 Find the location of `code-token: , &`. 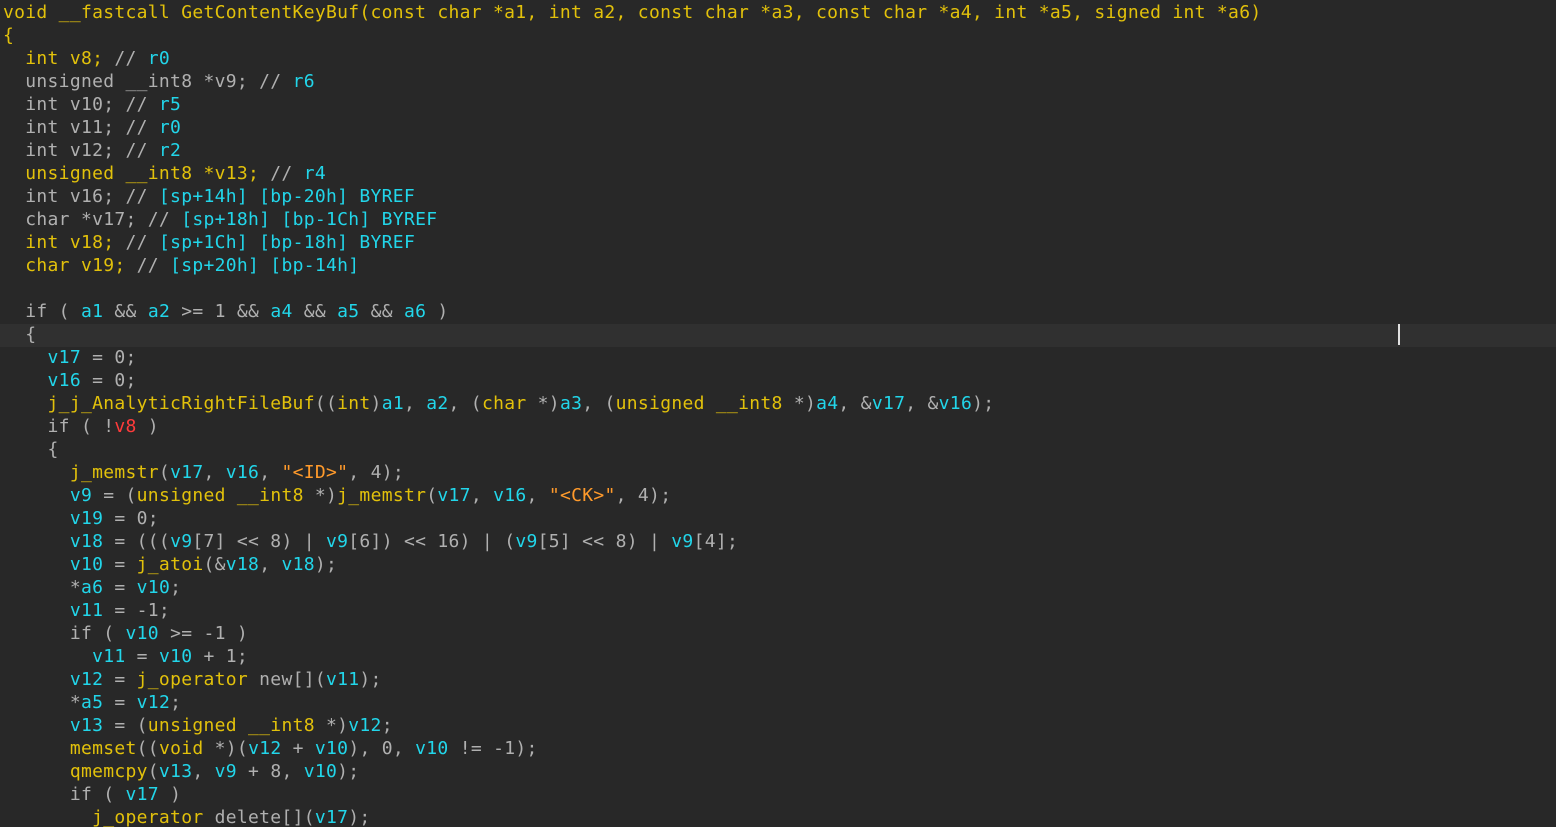

code-token: , & is located at coordinates (855, 403).